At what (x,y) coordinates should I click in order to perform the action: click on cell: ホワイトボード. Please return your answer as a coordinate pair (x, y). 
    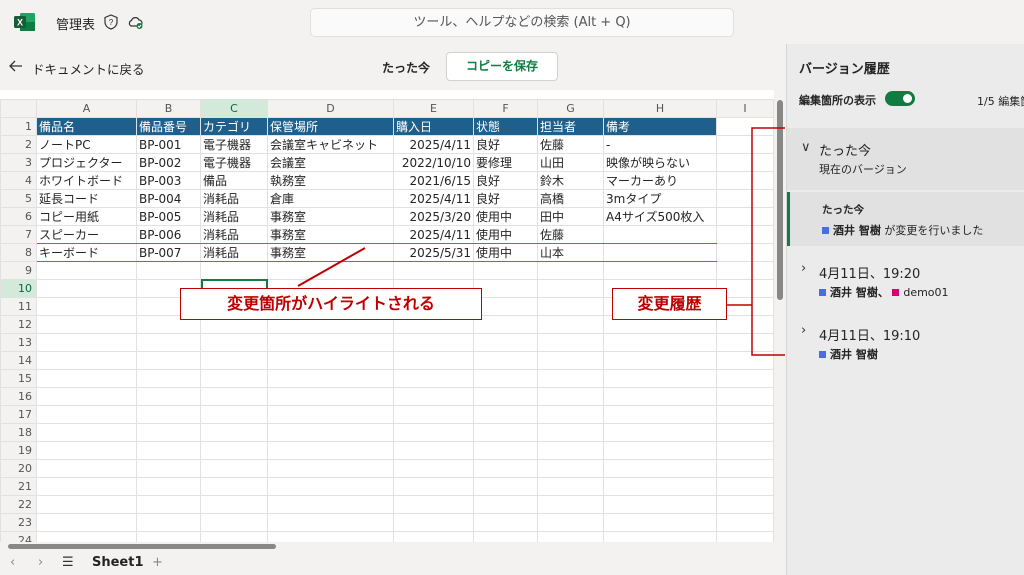
    Looking at the image, I should click on (86, 180).